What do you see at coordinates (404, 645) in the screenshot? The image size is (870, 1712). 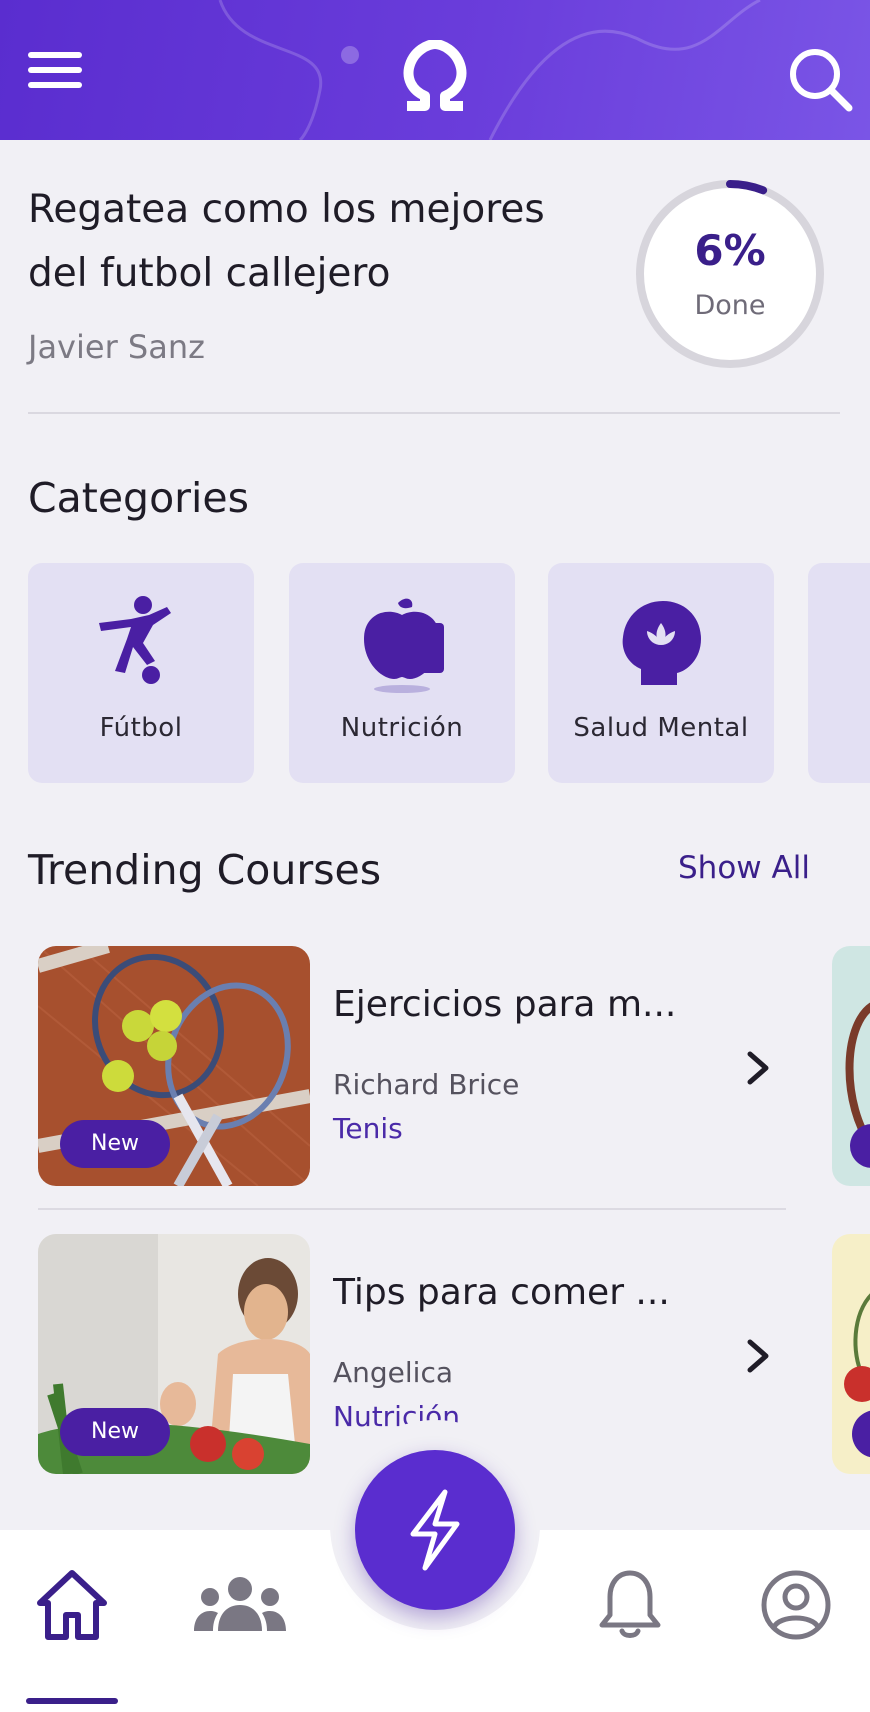 I see `apple-icon` at bounding box center [404, 645].